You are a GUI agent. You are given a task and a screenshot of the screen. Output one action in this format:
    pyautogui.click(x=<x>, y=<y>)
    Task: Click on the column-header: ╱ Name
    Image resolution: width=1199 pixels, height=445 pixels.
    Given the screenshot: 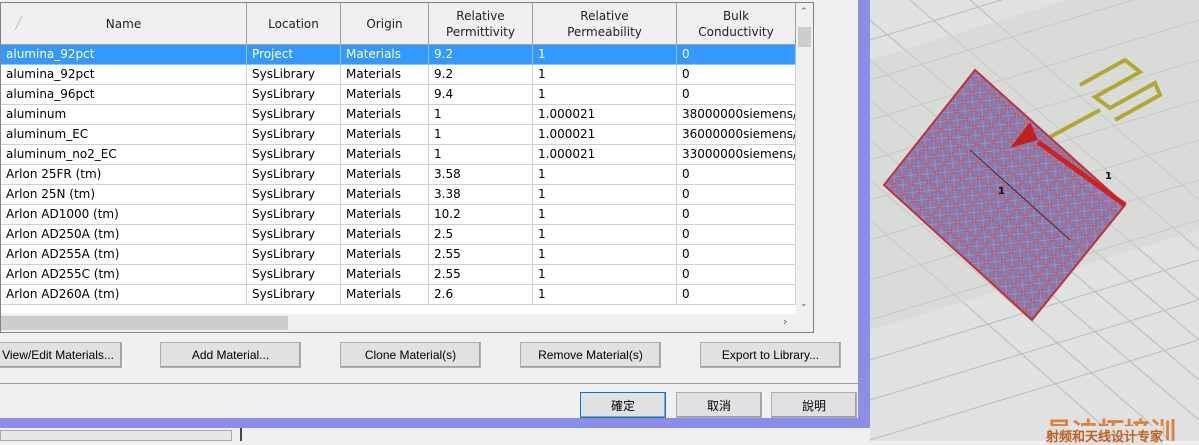 What is the action you would take?
    pyautogui.click(x=124, y=24)
    